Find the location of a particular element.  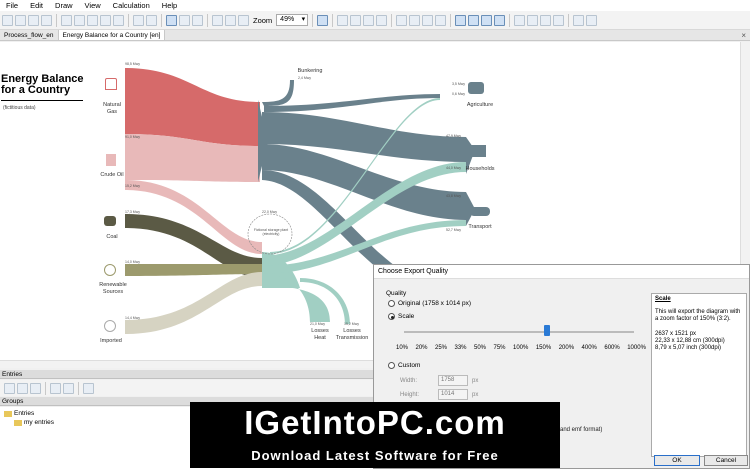

node-icon is located at coordinates (184, 20).